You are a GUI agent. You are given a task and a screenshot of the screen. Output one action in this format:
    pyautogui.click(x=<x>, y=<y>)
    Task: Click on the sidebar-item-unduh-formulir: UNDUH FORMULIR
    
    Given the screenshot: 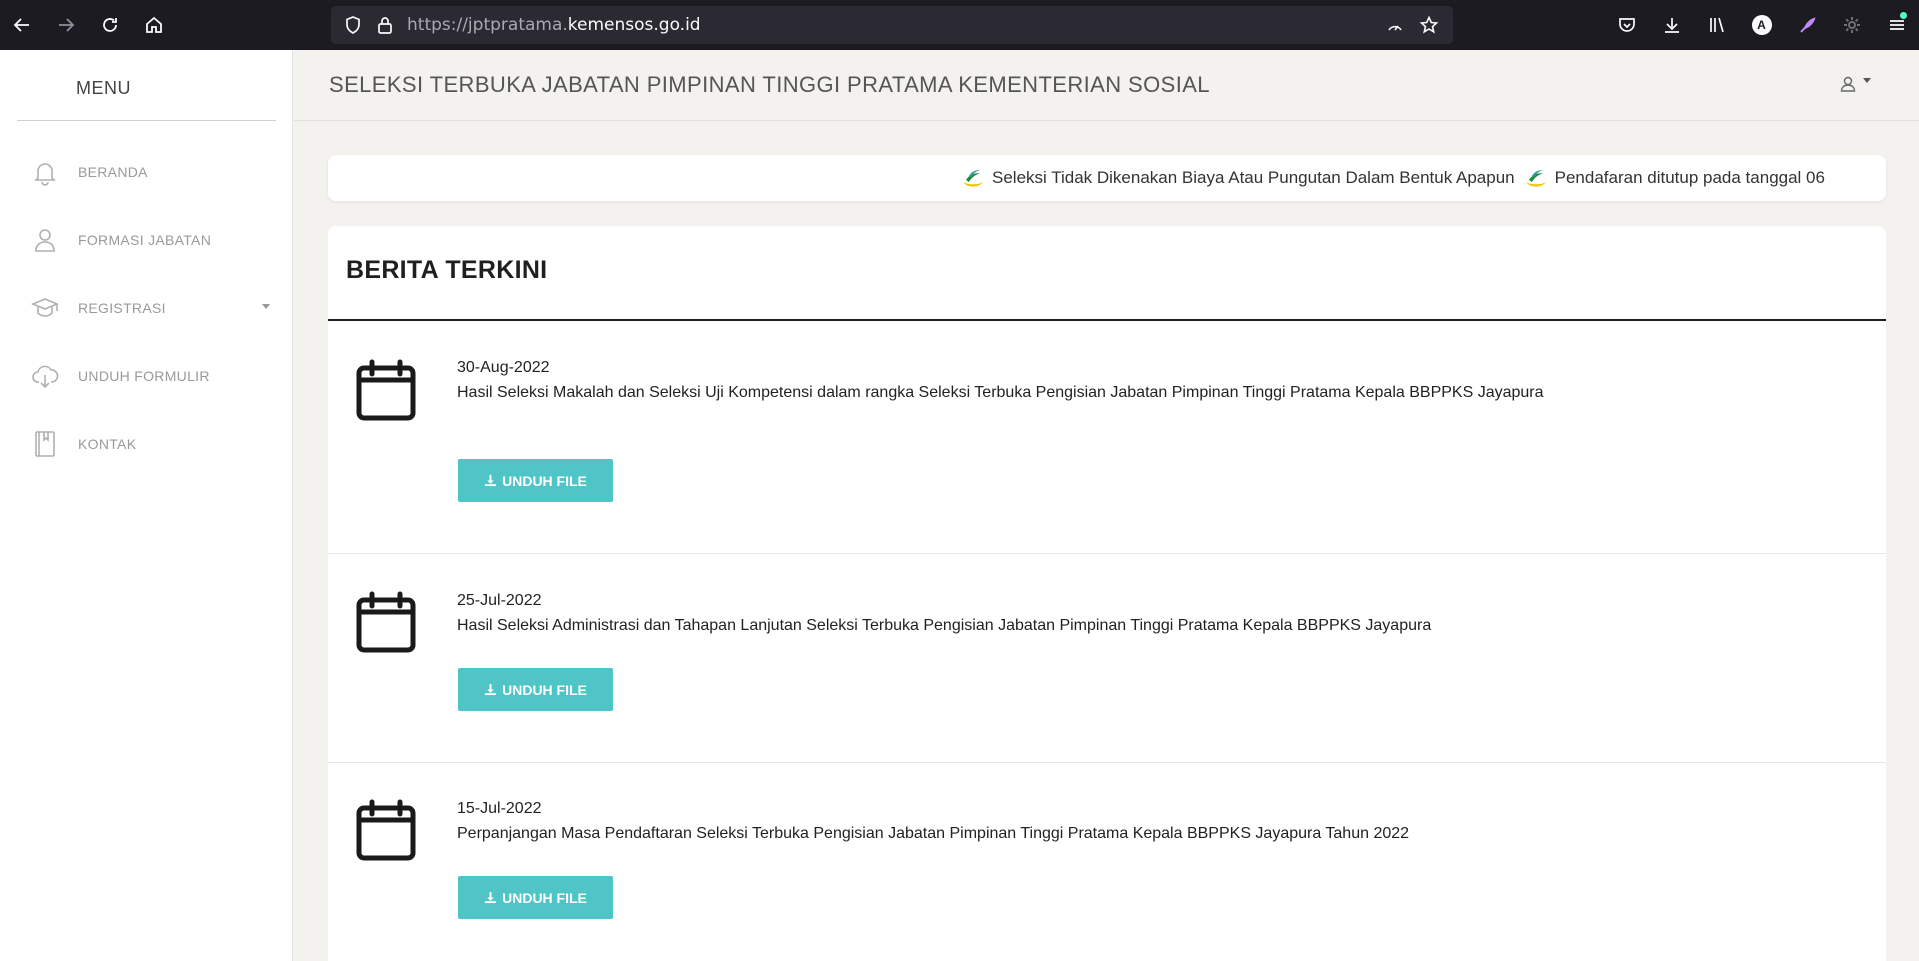 What is the action you would take?
    pyautogui.click(x=153, y=376)
    